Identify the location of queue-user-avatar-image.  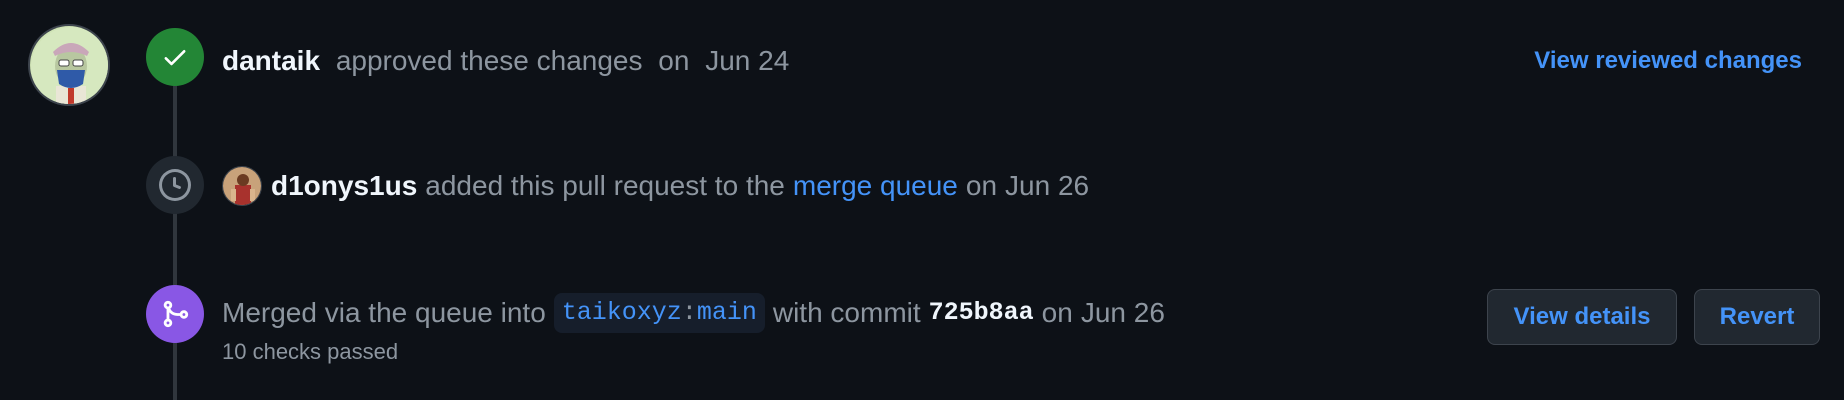
(242, 186).